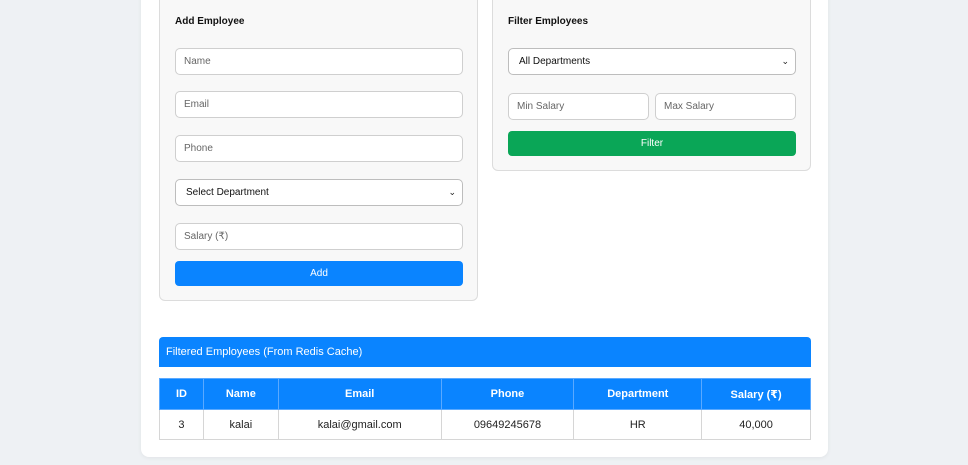  What do you see at coordinates (240, 394) in the screenshot?
I see `column-header-name: Name` at bounding box center [240, 394].